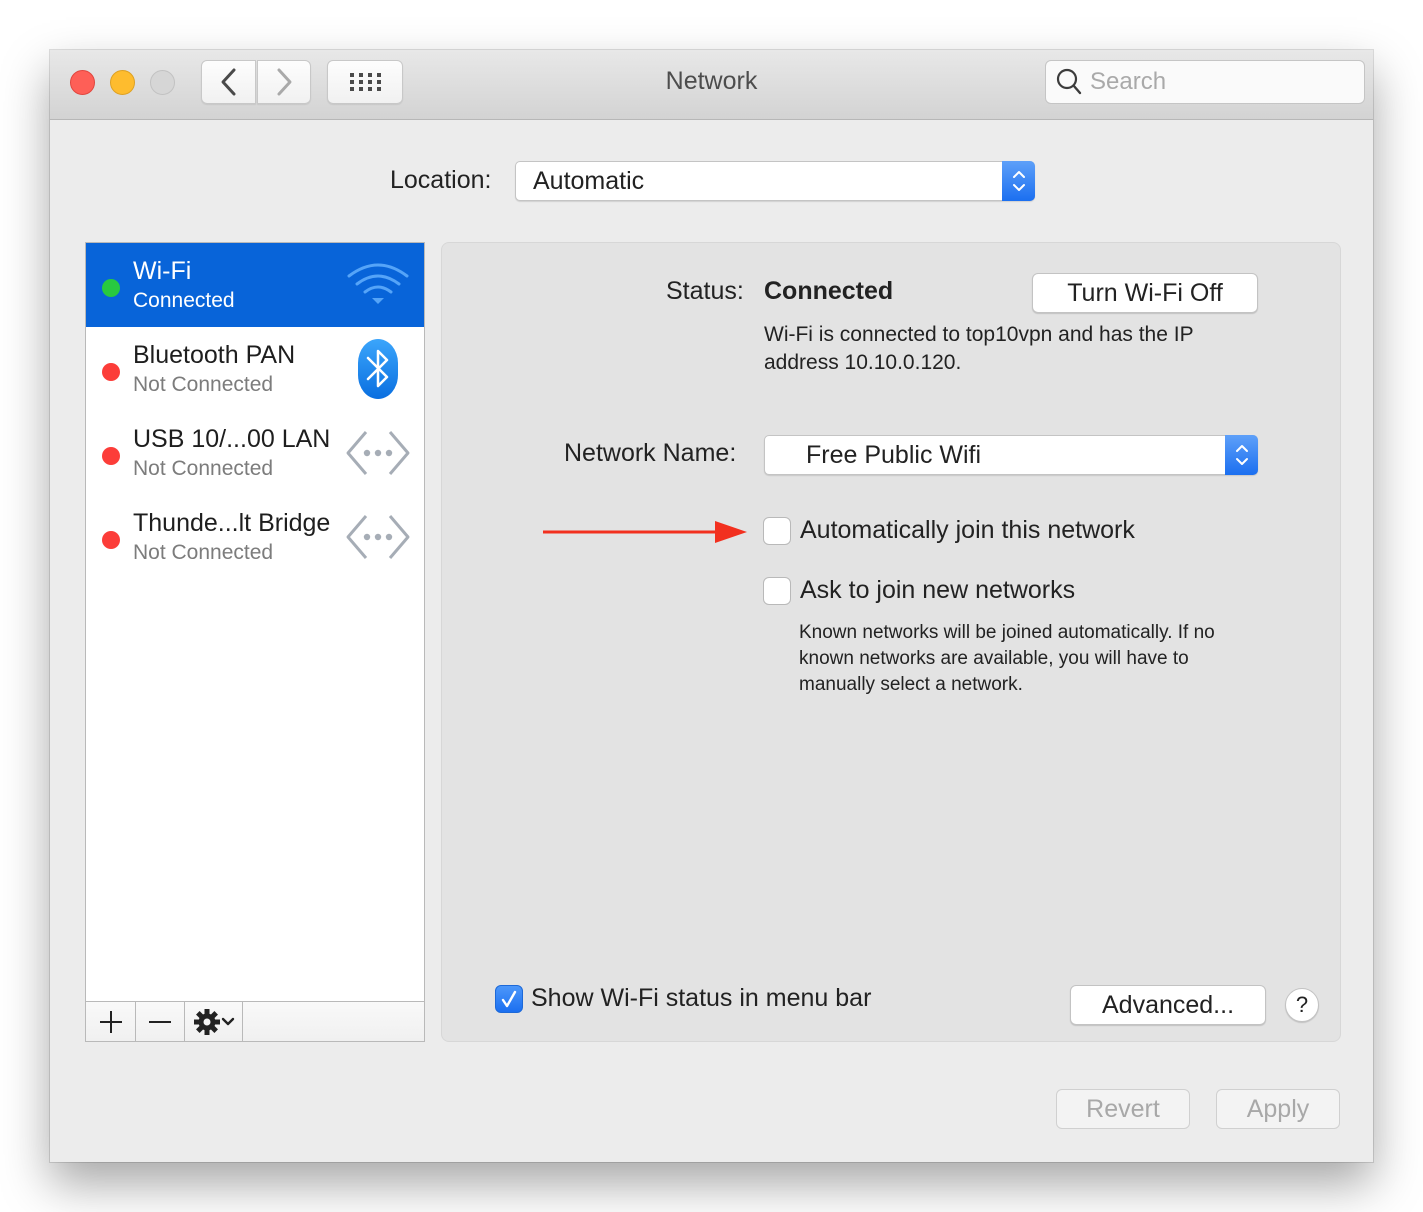 The image size is (1423, 1212). I want to click on service-name: USB 10/...00 LAN, so click(232, 439).